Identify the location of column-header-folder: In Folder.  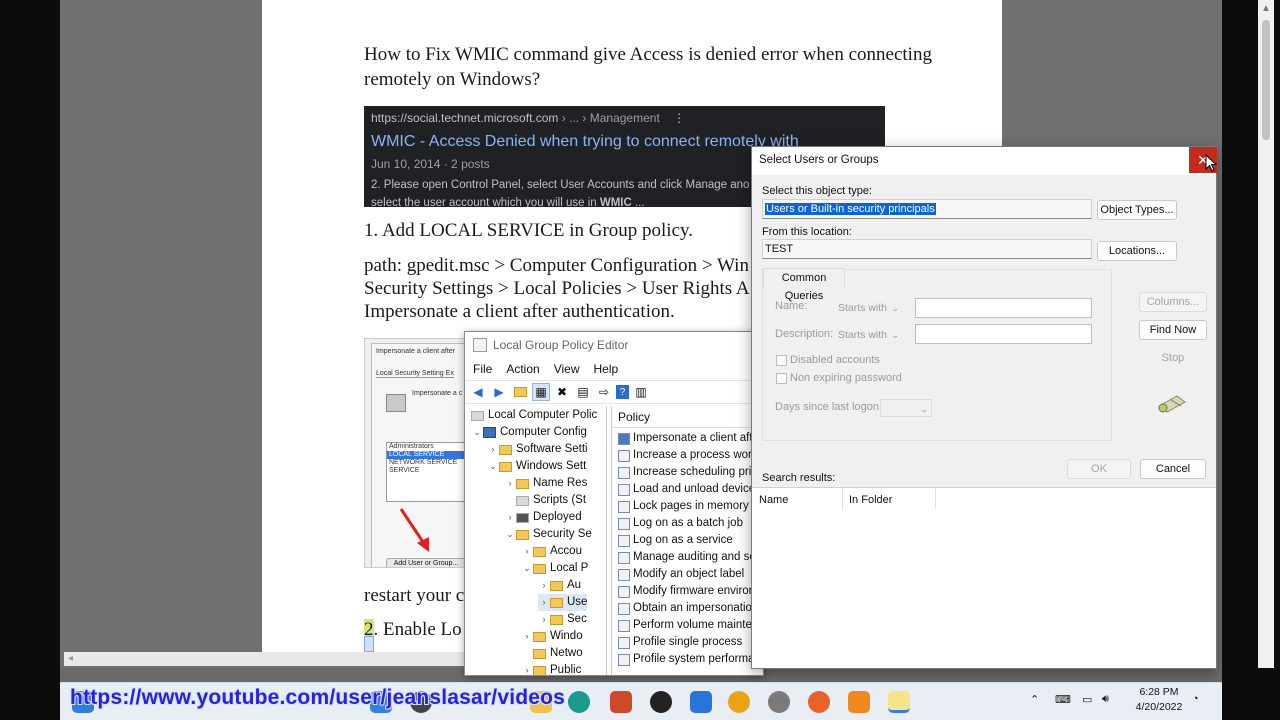
(870, 500).